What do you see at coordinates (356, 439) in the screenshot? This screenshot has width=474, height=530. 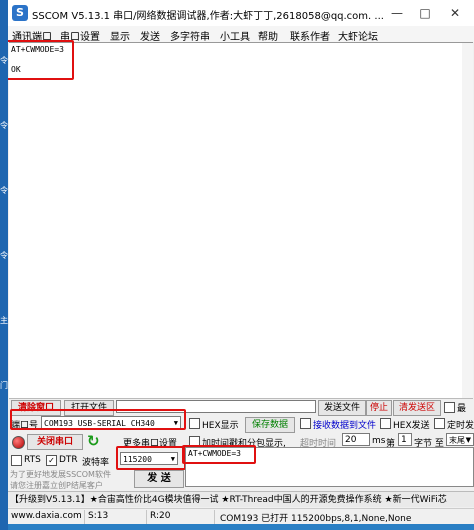 I see `timeout-field: 20` at bounding box center [356, 439].